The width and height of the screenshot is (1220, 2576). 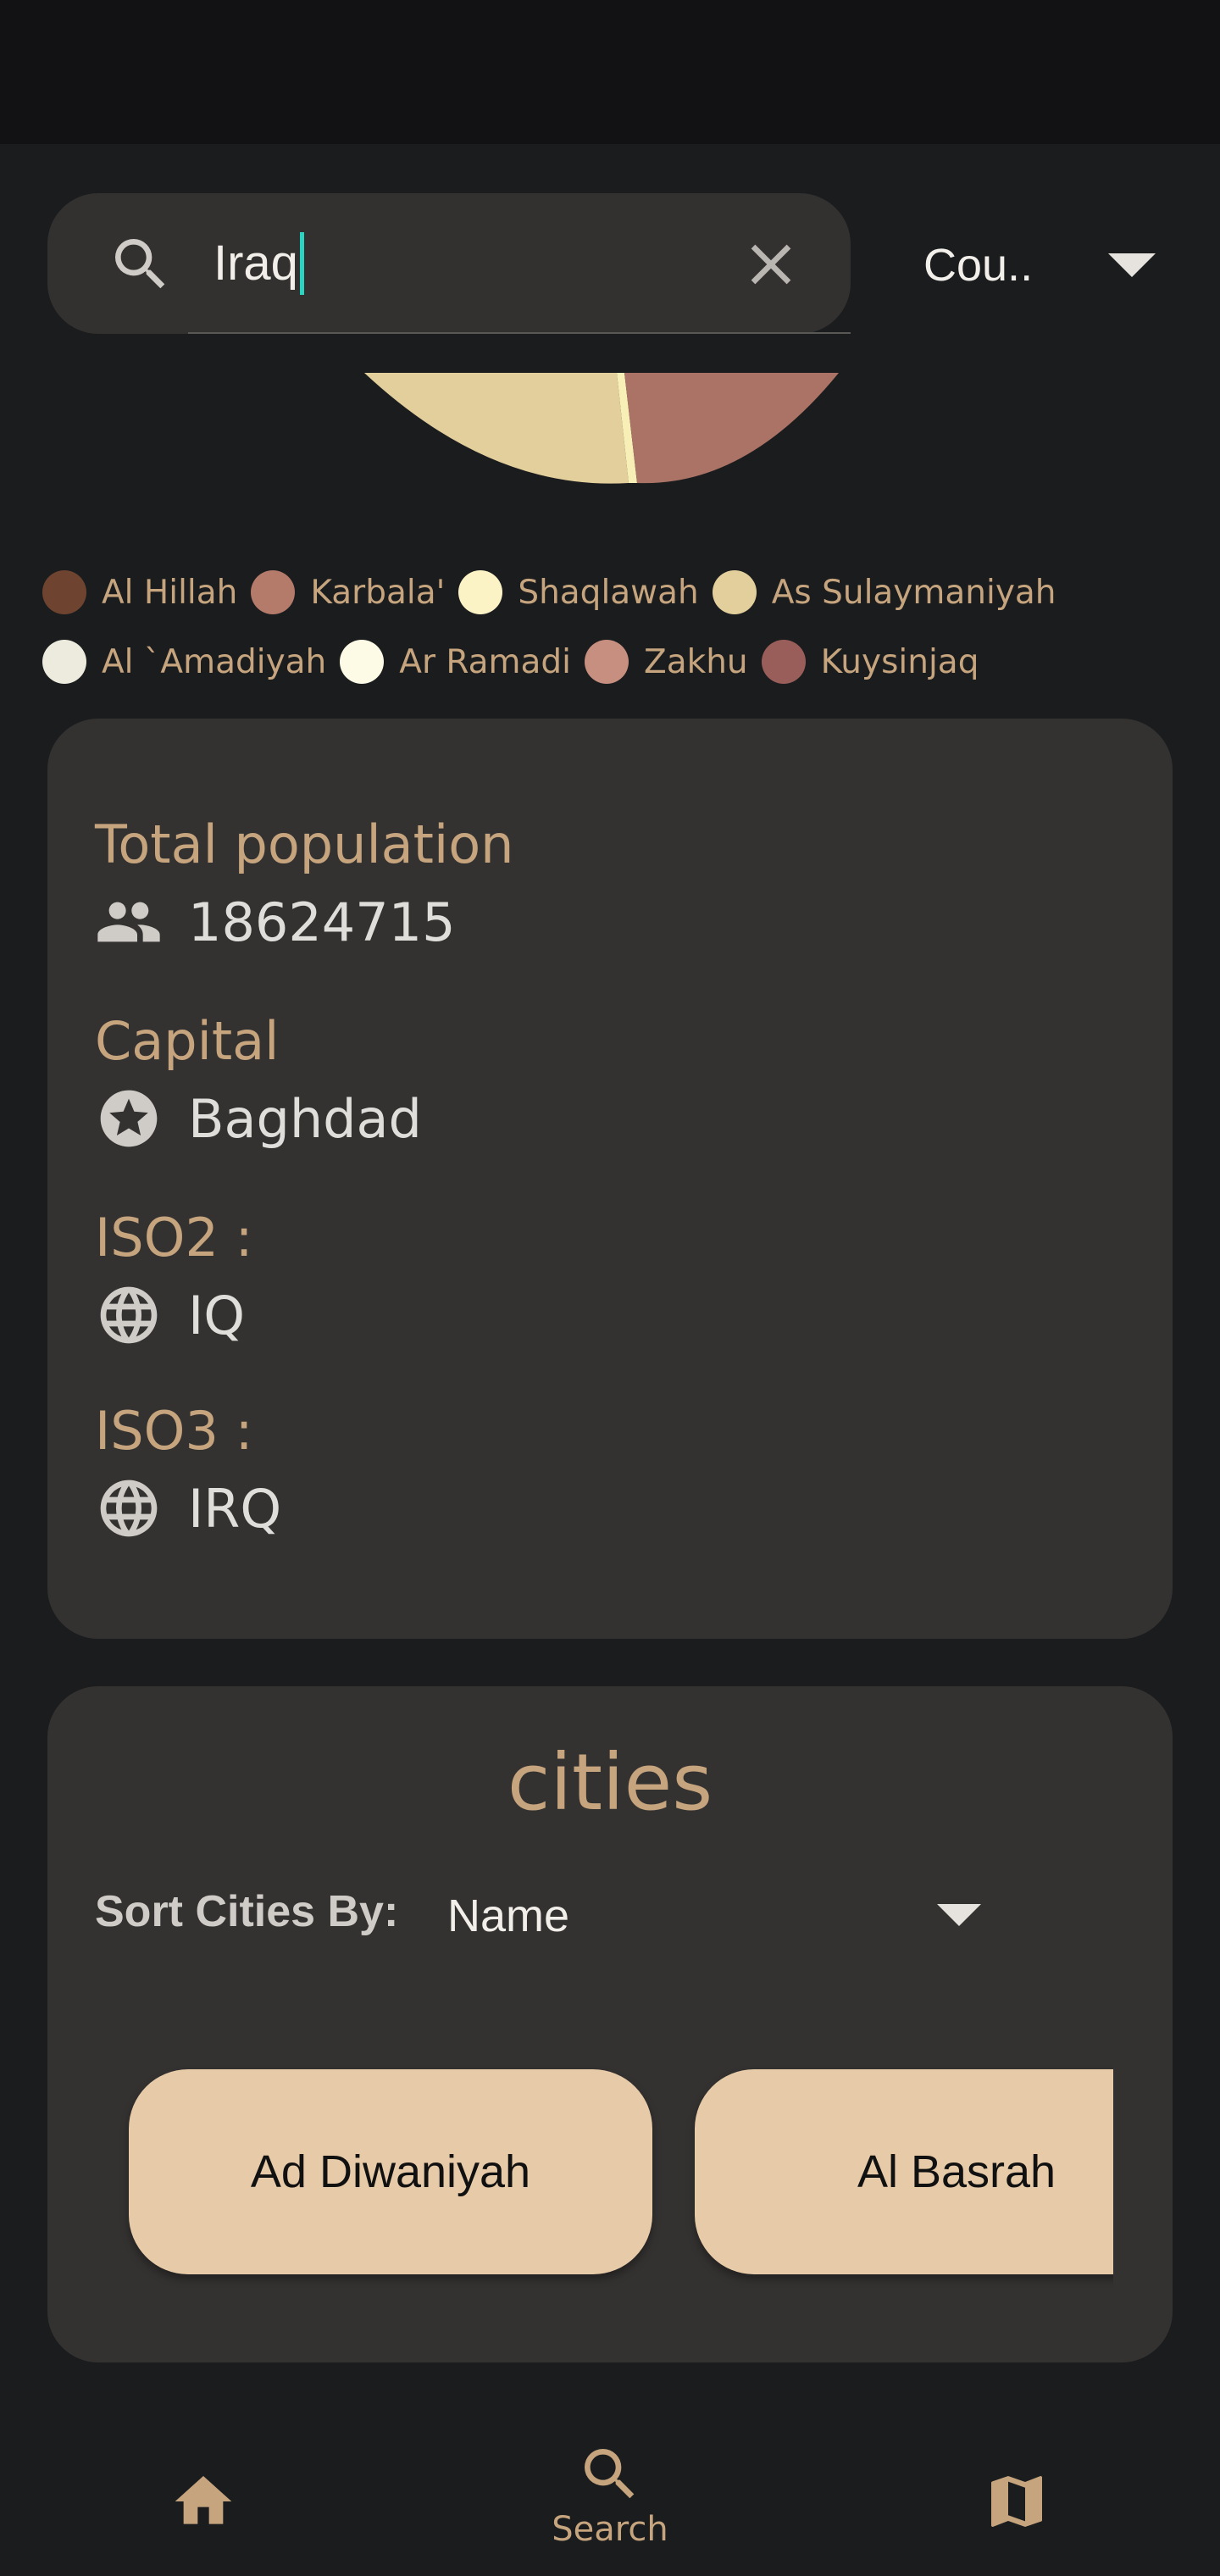 I want to click on iso2-row: IQ, so click(x=170, y=1315).